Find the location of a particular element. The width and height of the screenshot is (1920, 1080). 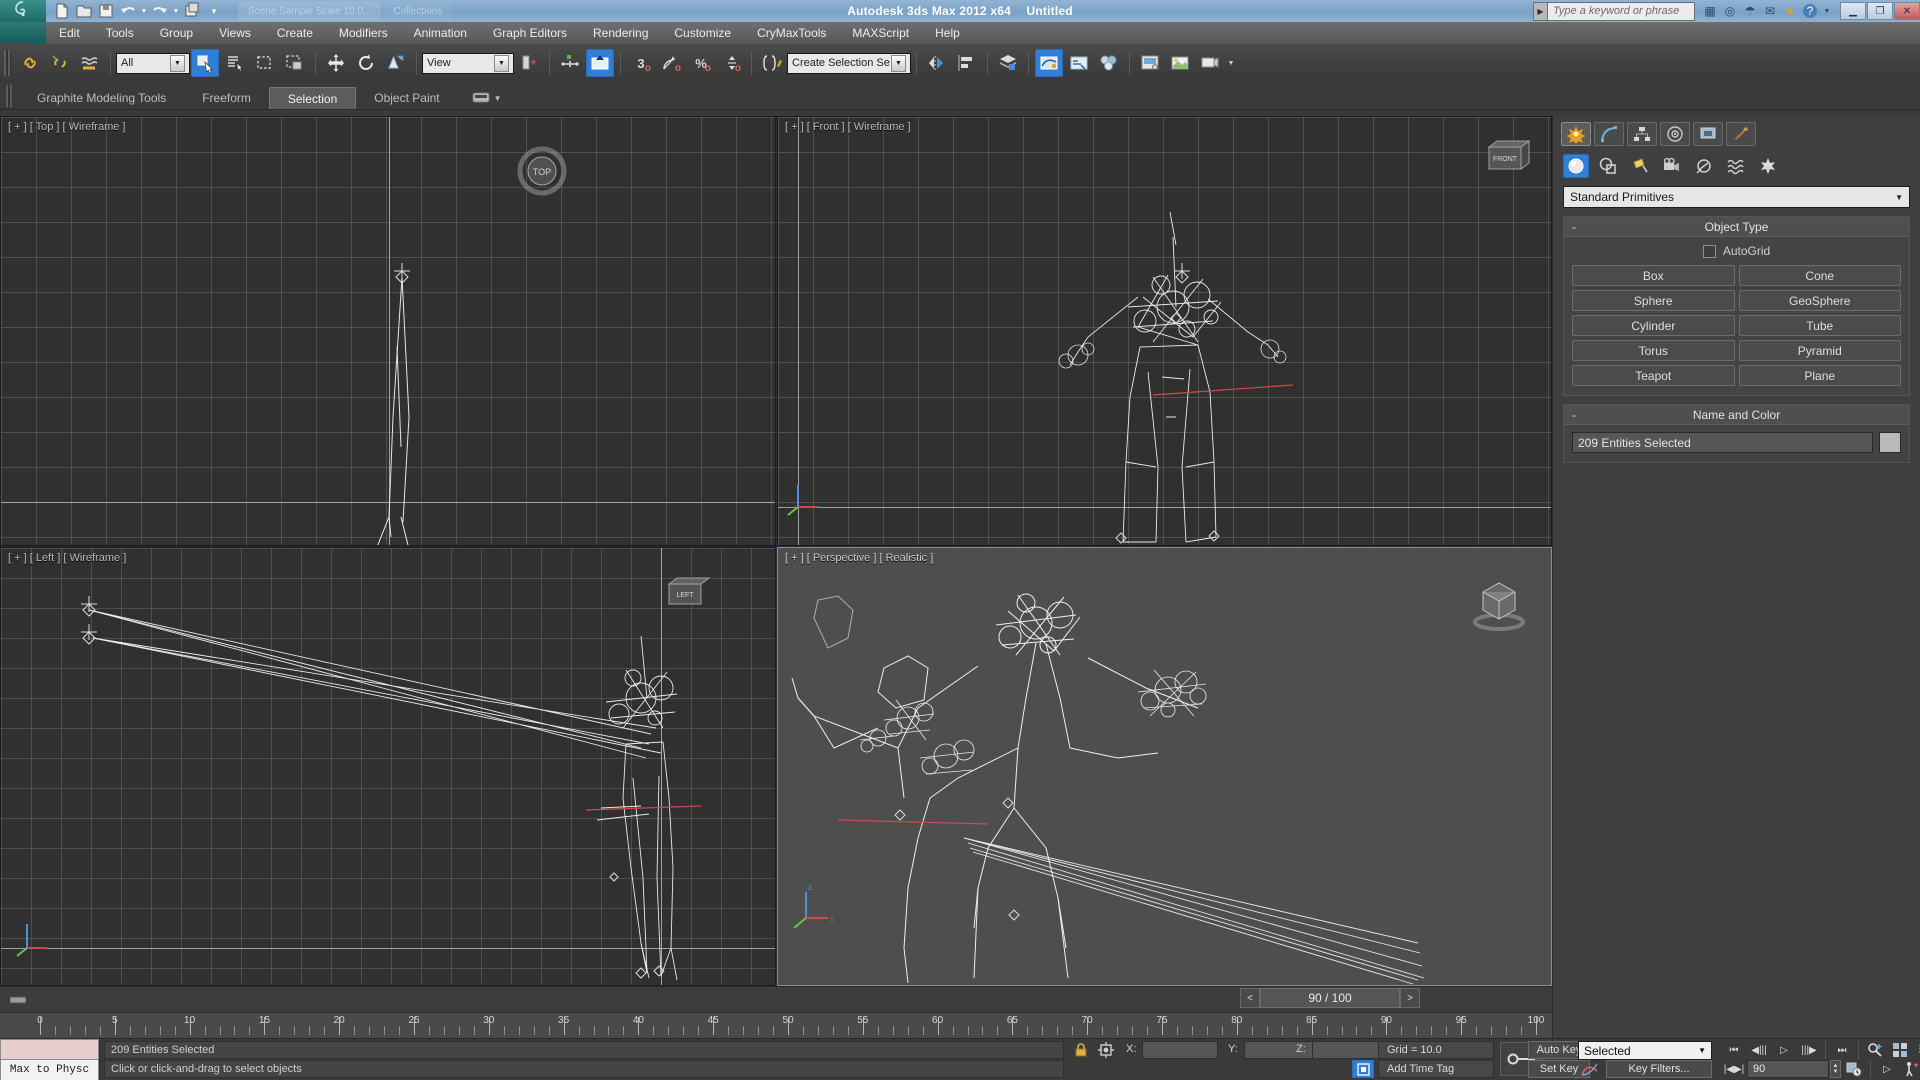

menu-item-edit: Edit is located at coordinates (69, 33).